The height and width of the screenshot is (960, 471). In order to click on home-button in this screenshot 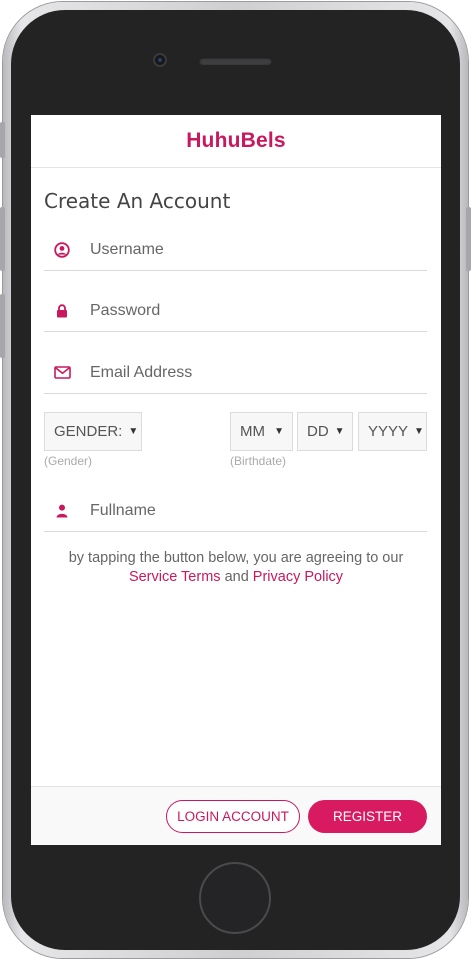, I will do `click(235, 898)`.